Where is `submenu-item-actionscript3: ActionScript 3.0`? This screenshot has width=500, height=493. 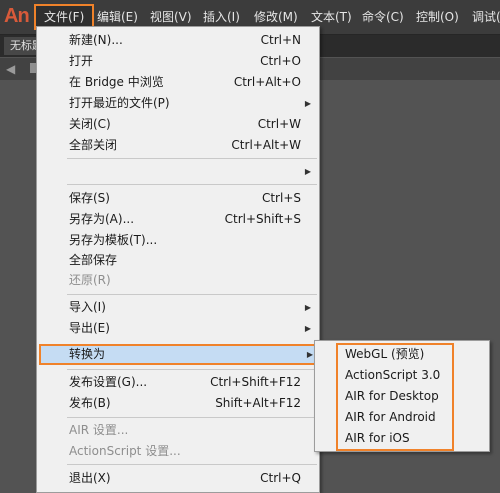
submenu-item-actionscript3: ActionScript 3.0 is located at coordinates (392, 375).